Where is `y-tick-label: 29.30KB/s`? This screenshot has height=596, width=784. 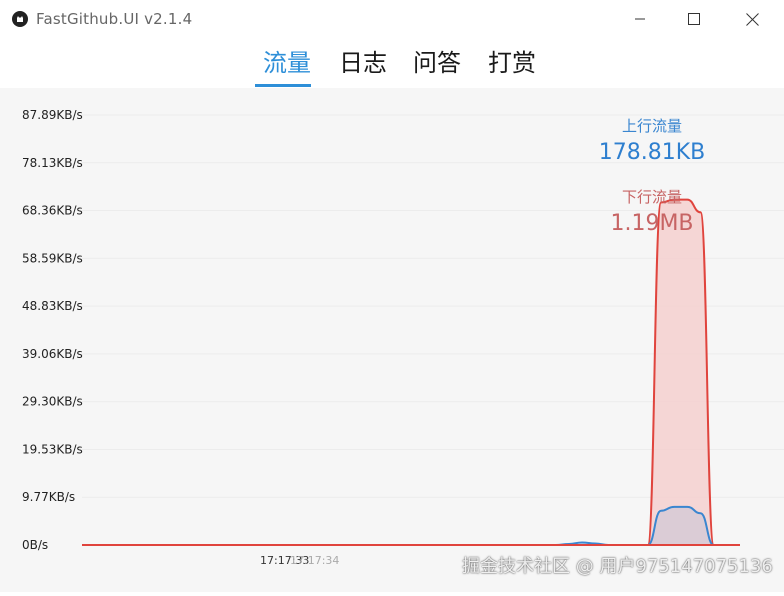 y-tick-label: 29.30KB/s is located at coordinates (52, 402).